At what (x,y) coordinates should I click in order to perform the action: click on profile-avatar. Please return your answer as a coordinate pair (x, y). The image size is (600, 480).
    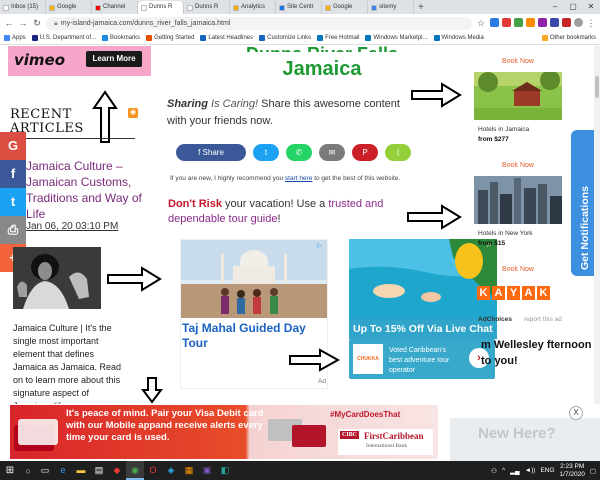
    Looking at the image, I should click on (578, 22).